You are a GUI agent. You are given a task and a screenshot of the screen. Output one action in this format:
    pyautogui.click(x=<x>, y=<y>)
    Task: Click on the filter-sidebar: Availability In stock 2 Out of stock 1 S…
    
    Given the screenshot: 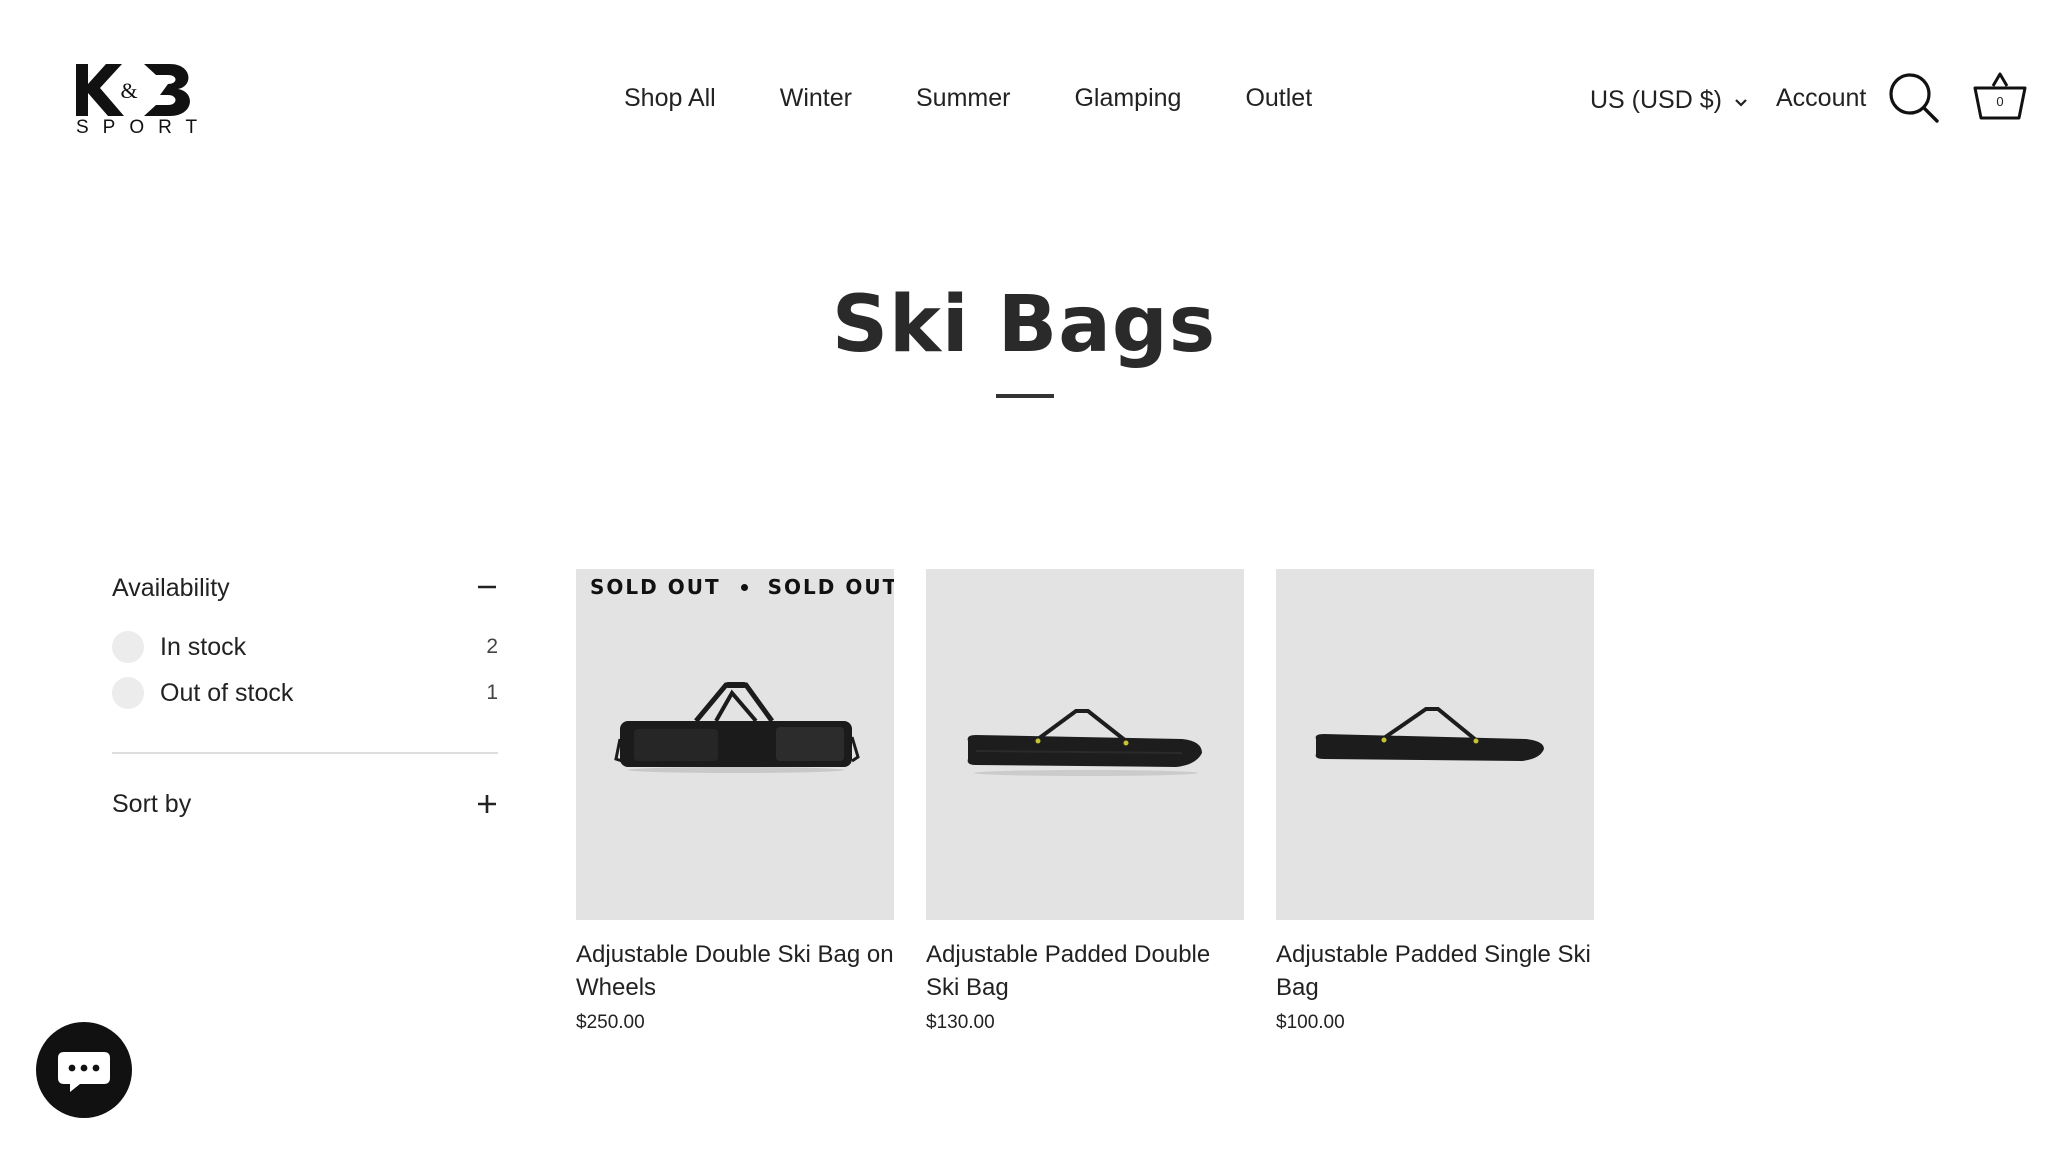 What is the action you would take?
    pyautogui.click(x=305, y=696)
    